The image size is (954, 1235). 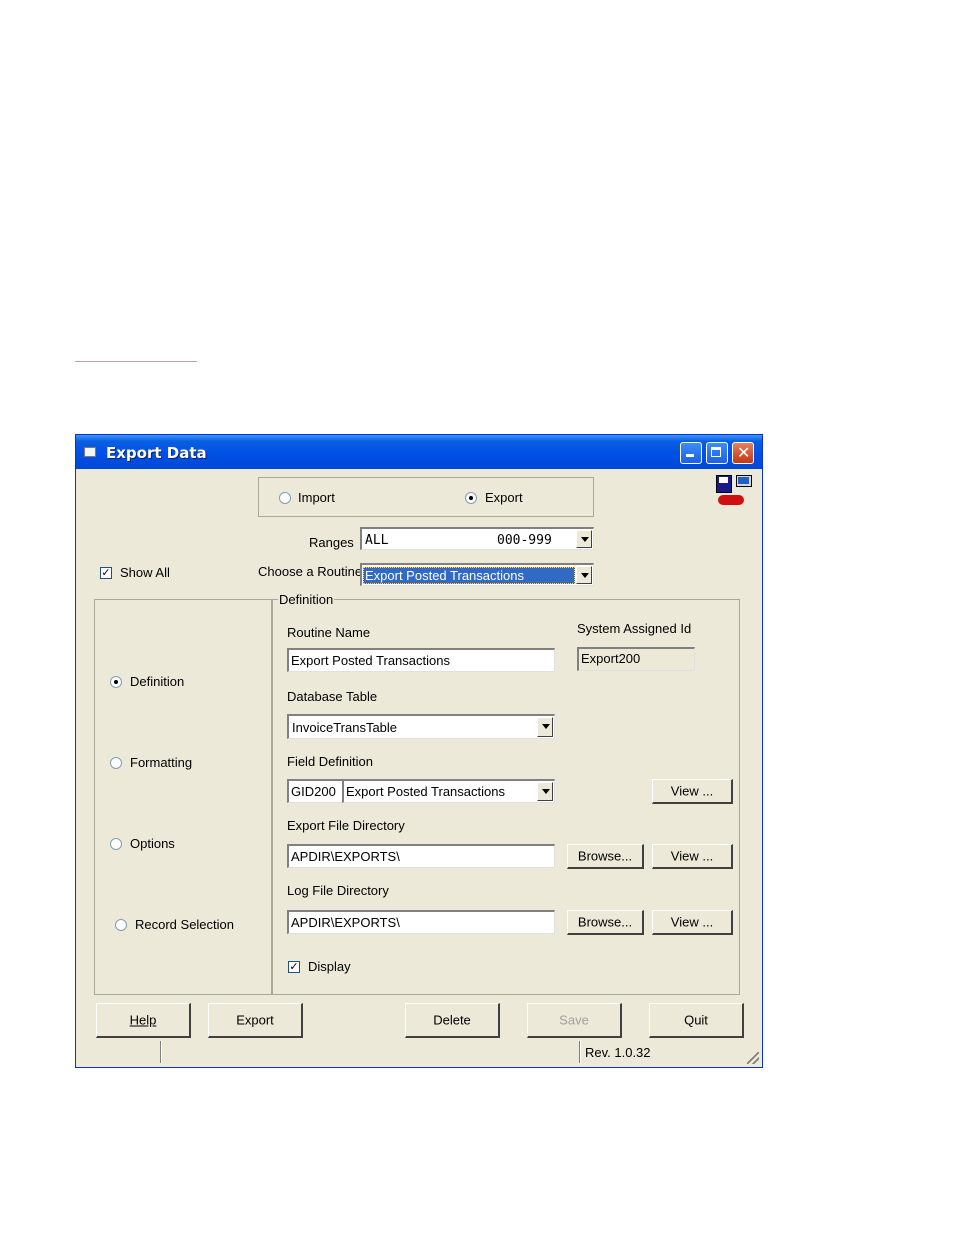 I want to click on export-label: Export, so click(x=504, y=497).